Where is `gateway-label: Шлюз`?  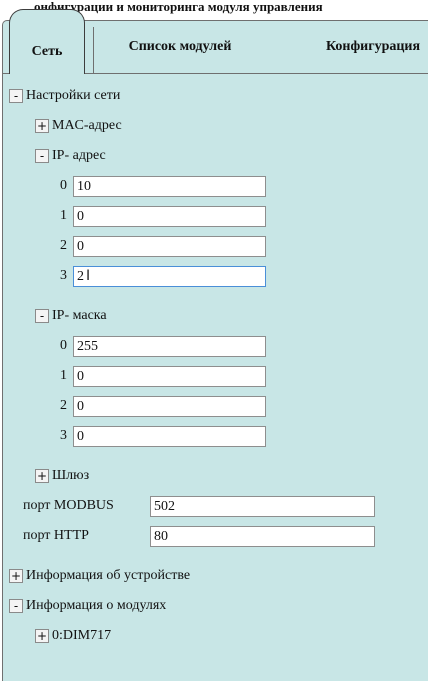
gateway-label: Шлюз is located at coordinates (71, 475).